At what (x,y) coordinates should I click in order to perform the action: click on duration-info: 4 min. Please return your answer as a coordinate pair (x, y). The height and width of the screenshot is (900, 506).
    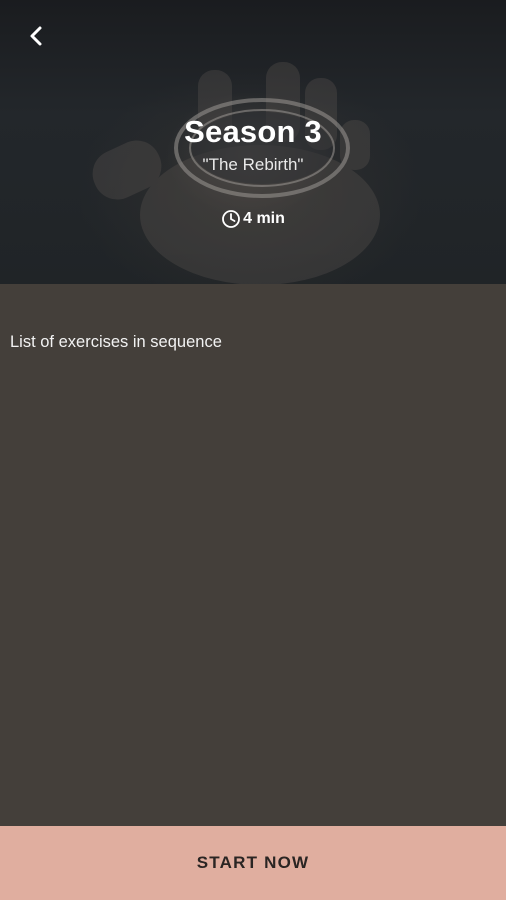
    Looking at the image, I should click on (253, 219).